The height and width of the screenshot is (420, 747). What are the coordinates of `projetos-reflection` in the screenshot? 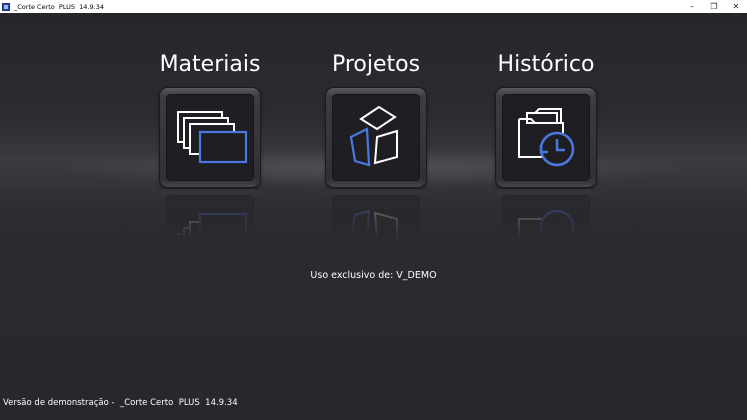 It's located at (376, 214).